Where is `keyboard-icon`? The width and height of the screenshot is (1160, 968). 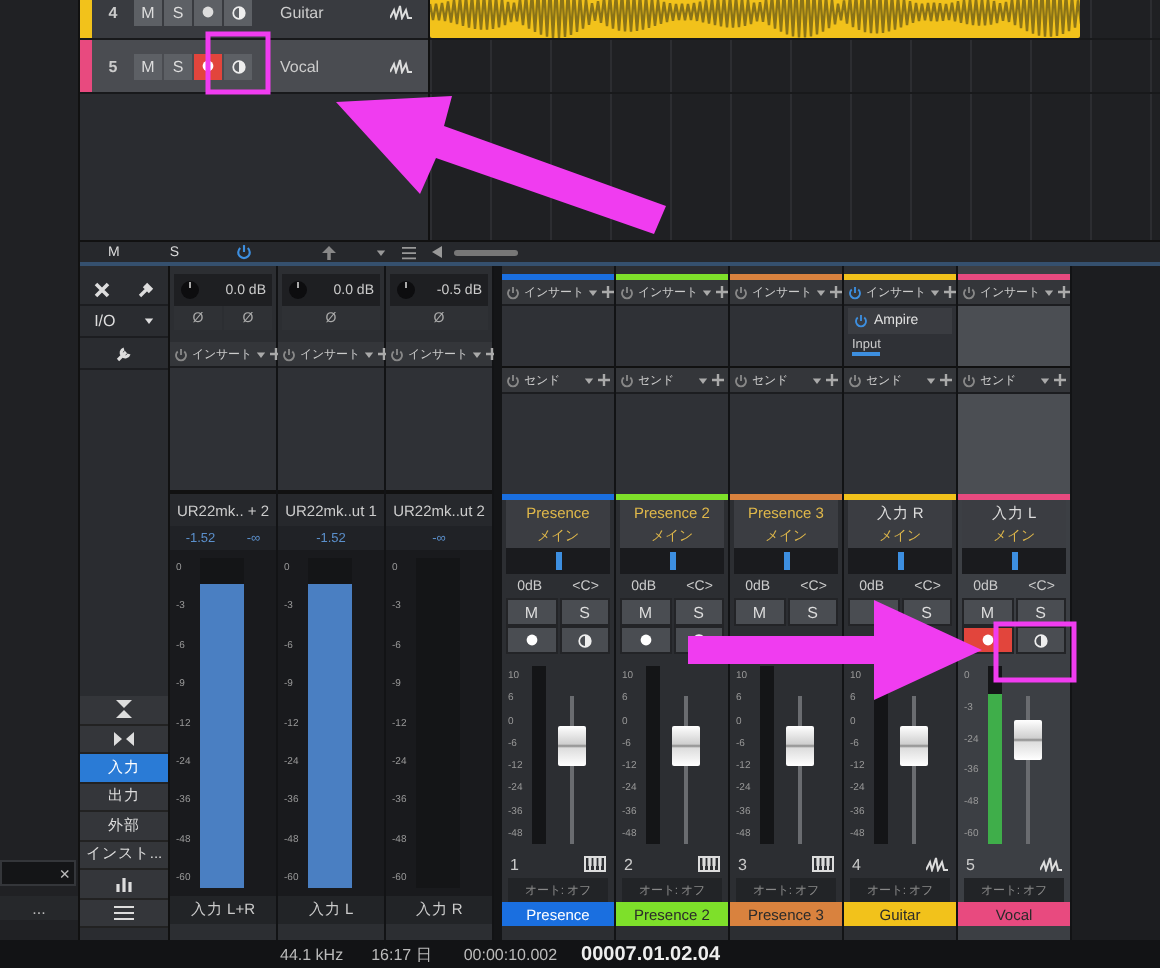 keyboard-icon is located at coordinates (823, 864).